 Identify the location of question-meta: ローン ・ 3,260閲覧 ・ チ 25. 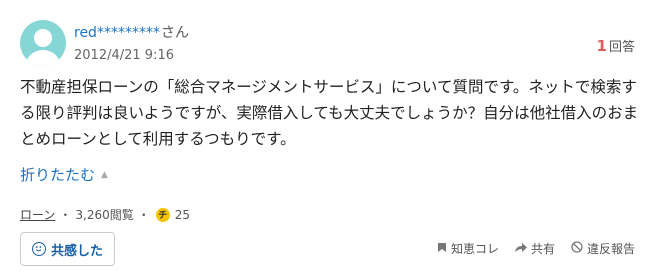
(105, 214).